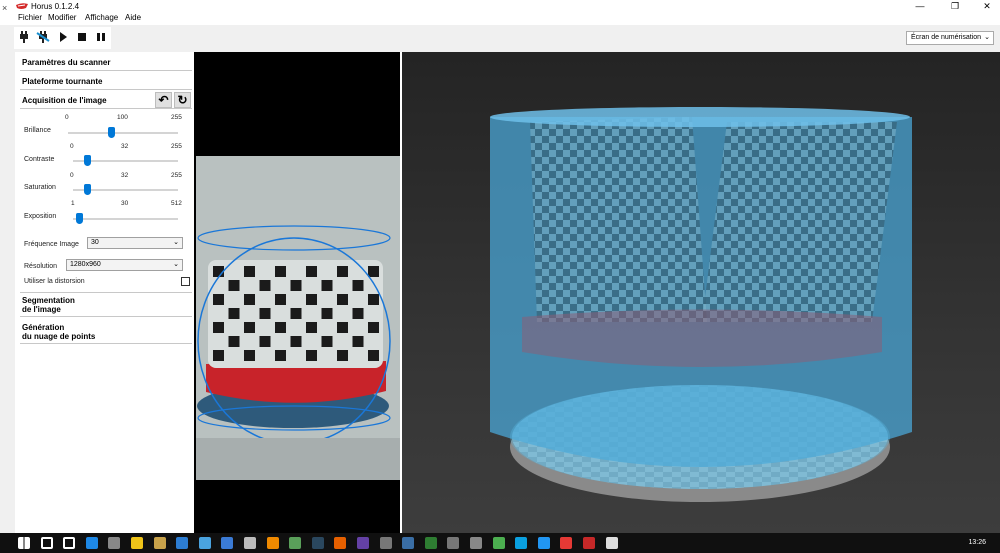 The image size is (1000, 553). What do you see at coordinates (7, 292) in the screenshot?
I see `panel-edge` at bounding box center [7, 292].